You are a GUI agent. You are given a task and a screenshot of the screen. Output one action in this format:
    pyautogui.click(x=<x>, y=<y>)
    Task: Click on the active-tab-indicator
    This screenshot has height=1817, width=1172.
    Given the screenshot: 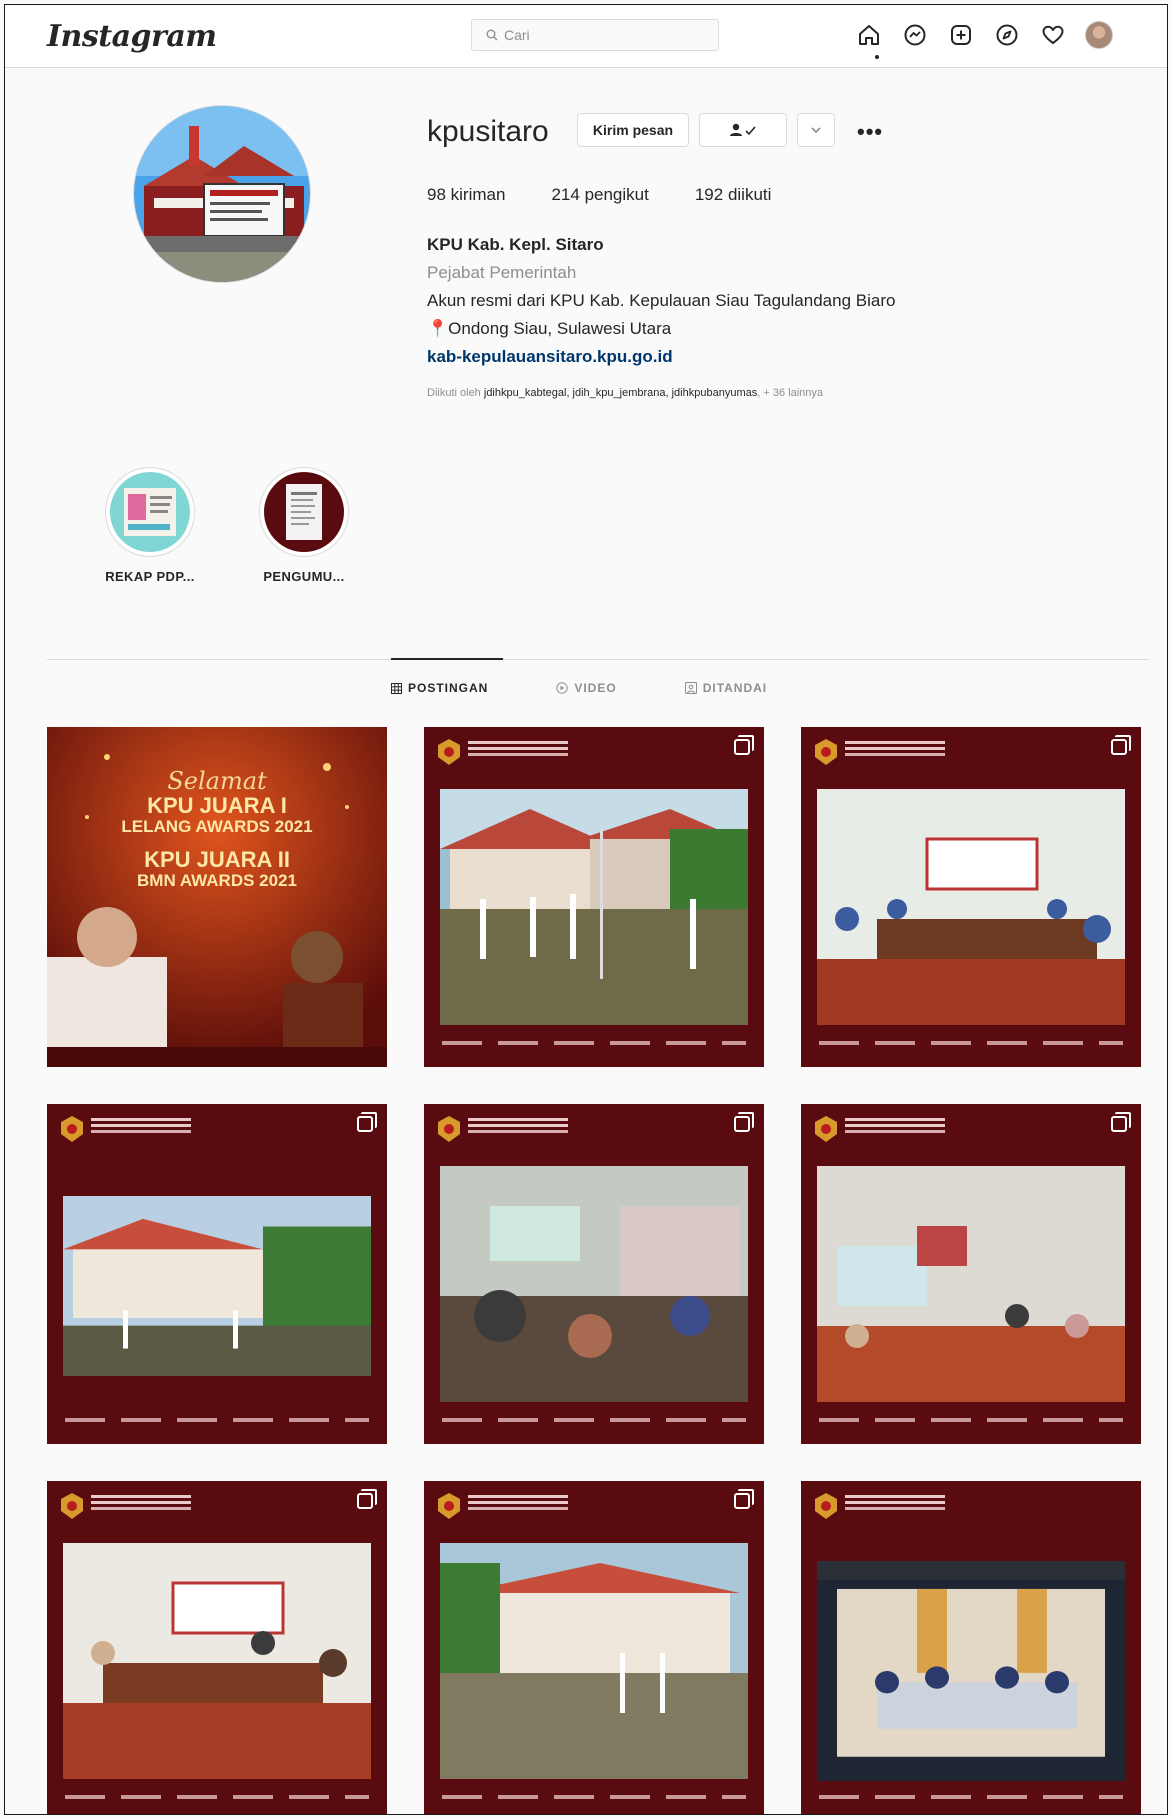 What is the action you would take?
    pyautogui.click(x=447, y=659)
    